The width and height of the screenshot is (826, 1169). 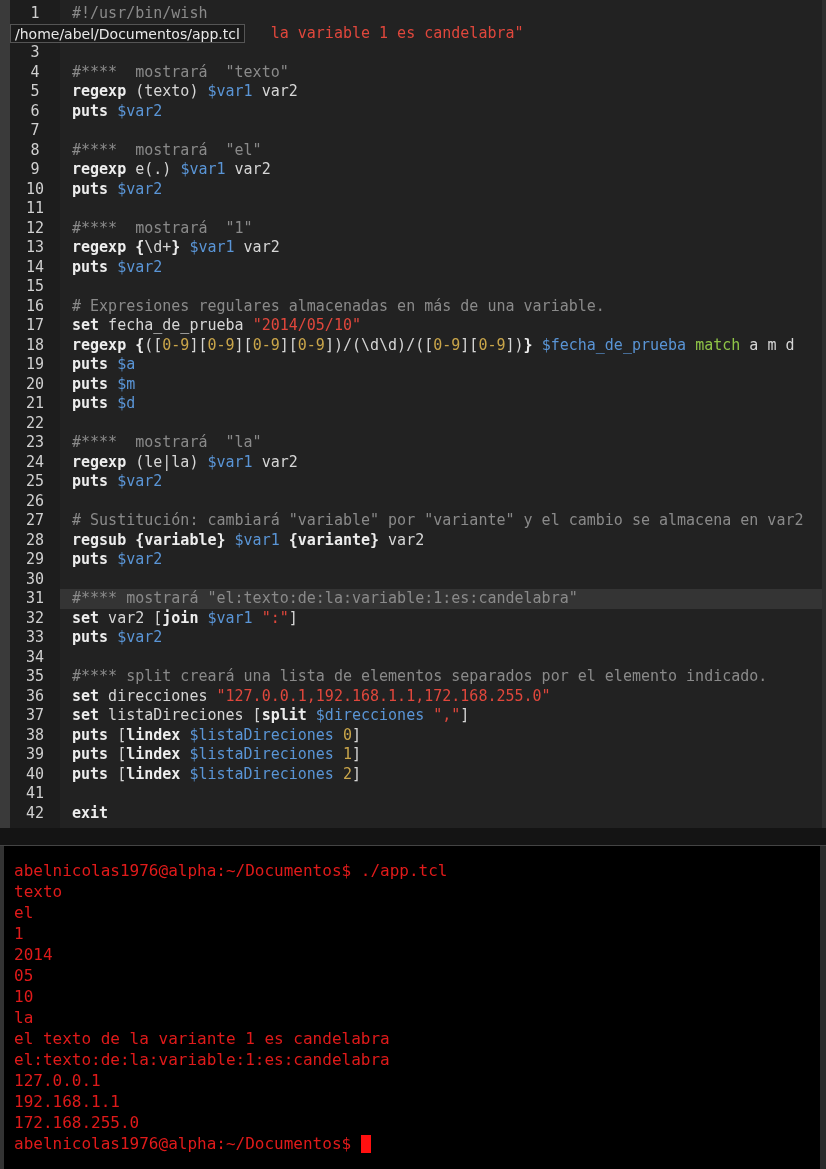 What do you see at coordinates (35, 598) in the screenshot?
I see `line-number: 31` at bounding box center [35, 598].